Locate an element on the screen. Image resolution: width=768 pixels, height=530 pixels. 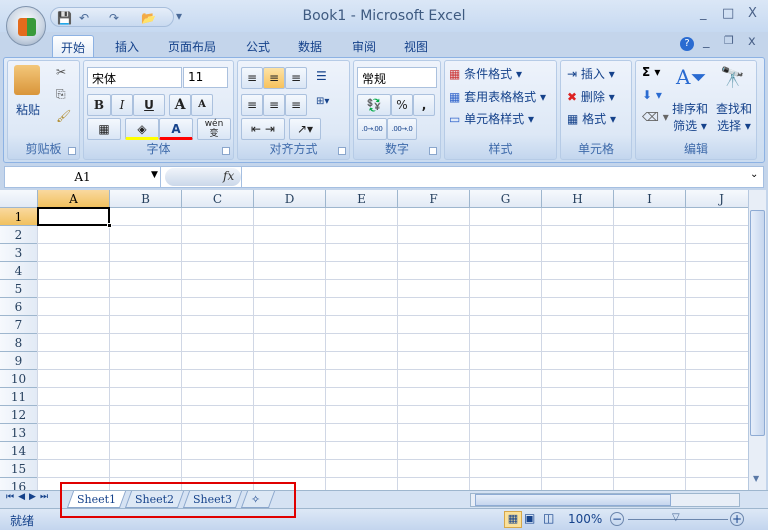
row-header: 8 is located at coordinates (19, 343).